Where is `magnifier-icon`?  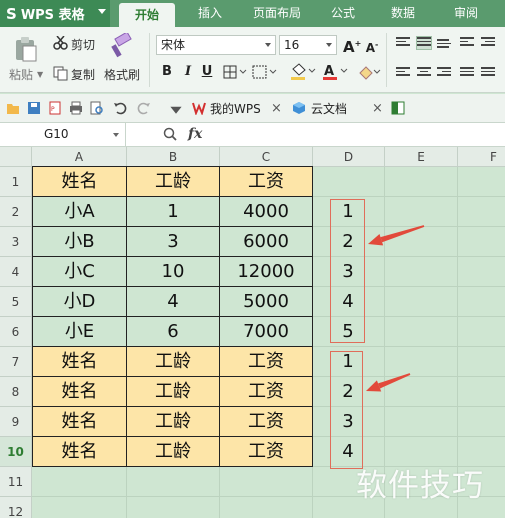 magnifier-icon is located at coordinates (170, 134).